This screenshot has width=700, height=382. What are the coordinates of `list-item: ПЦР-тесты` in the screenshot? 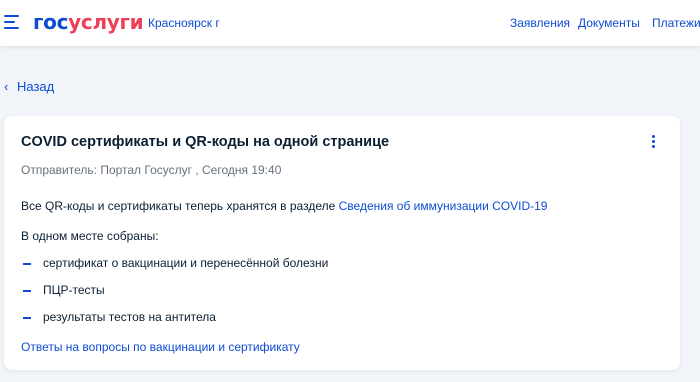 It's located at (63, 290).